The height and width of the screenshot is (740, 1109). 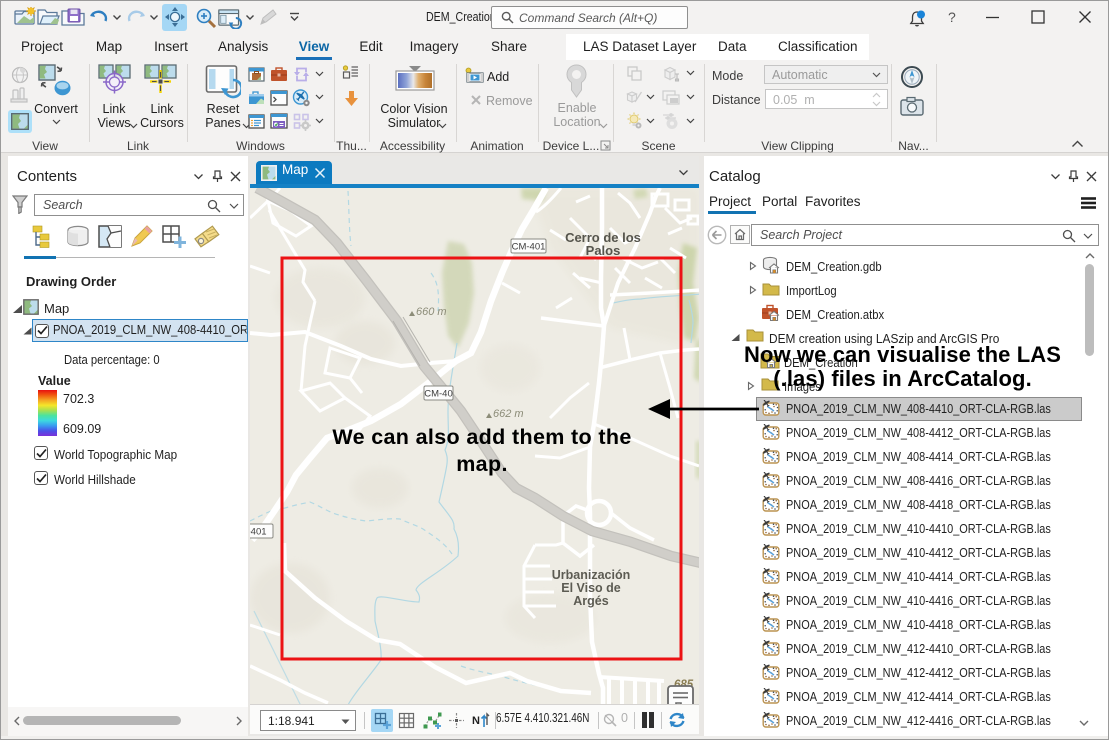 I want to click on svg-text: 660 m, so click(x=431, y=312).